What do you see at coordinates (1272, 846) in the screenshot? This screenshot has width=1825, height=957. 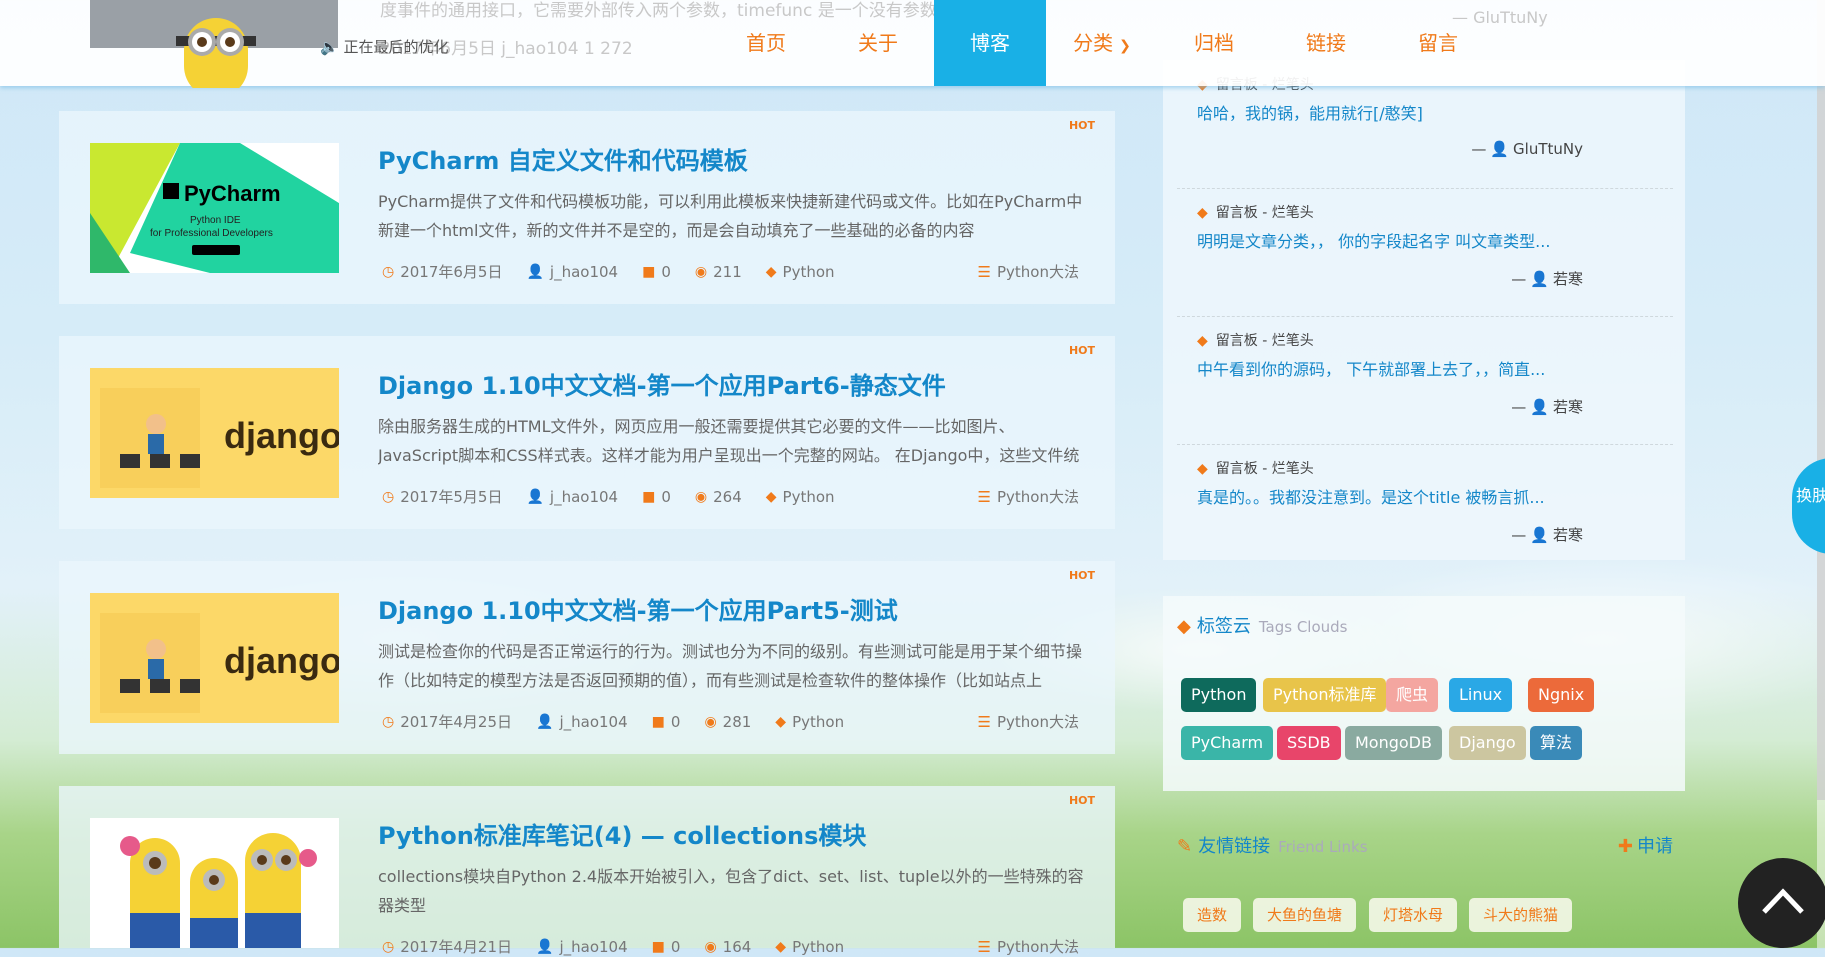 I see `friend-links-title: ✎ 友情链接 Friend Links` at bounding box center [1272, 846].